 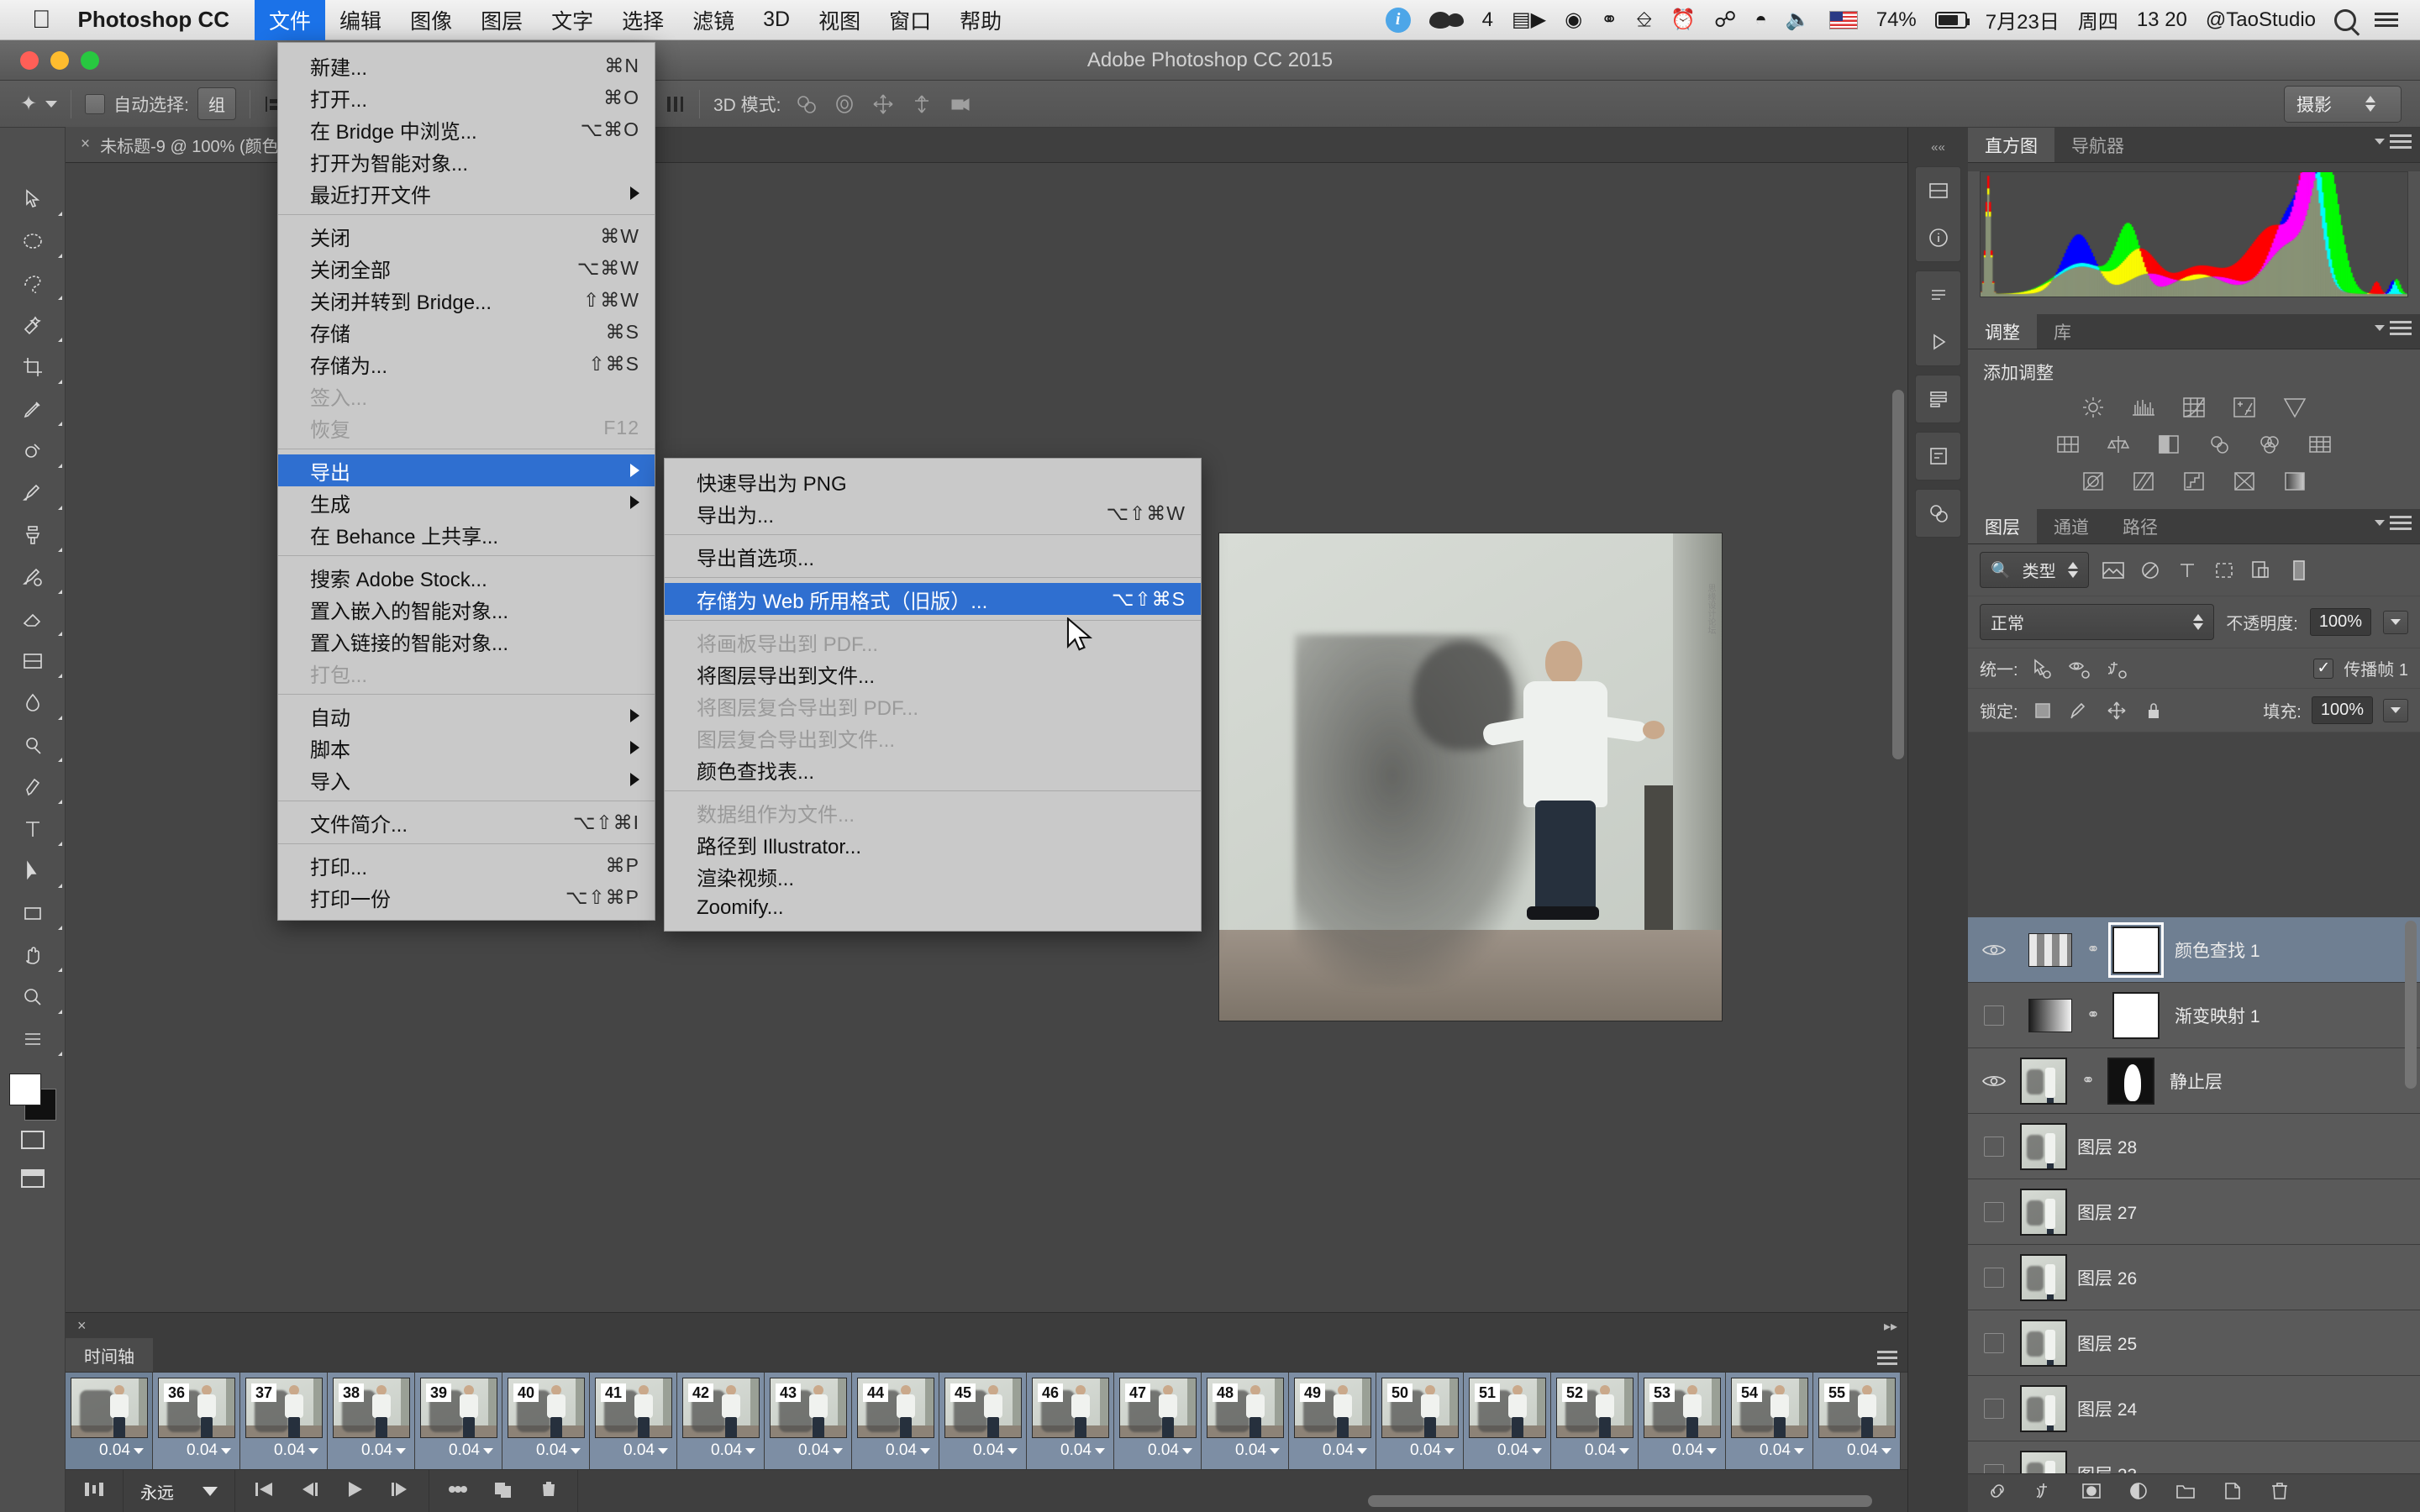 What do you see at coordinates (466, 332) in the screenshot?
I see `file-menu-item-9: 存储 ⌘S` at bounding box center [466, 332].